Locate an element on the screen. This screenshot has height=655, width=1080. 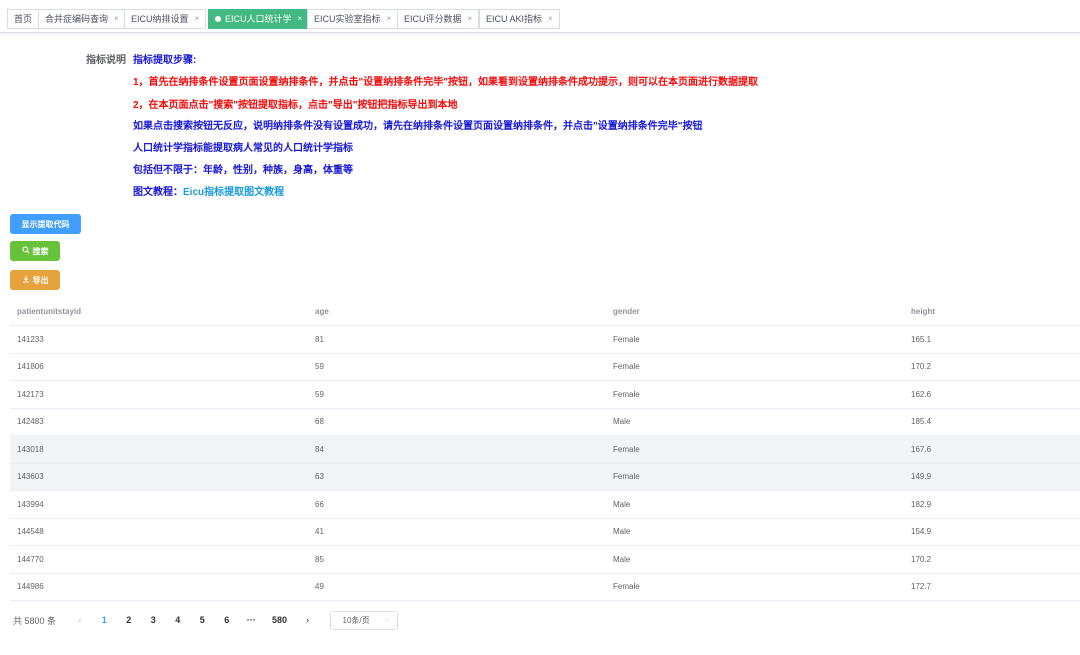
cell-height: 182.9 is located at coordinates (921, 504).